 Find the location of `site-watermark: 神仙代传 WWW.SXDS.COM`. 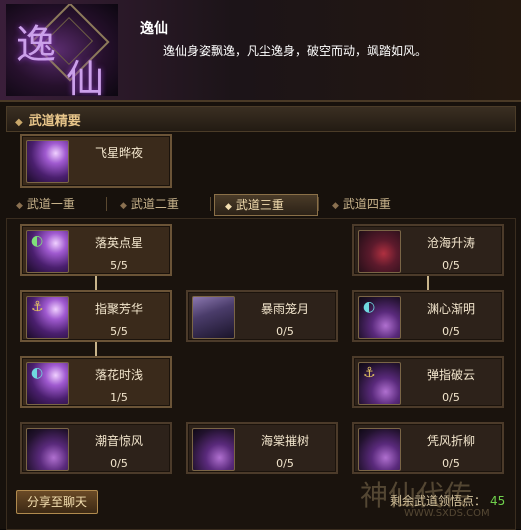

site-watermark: 神仙代传 WWW.SXDS.COM is located at coordinates (440, 499).